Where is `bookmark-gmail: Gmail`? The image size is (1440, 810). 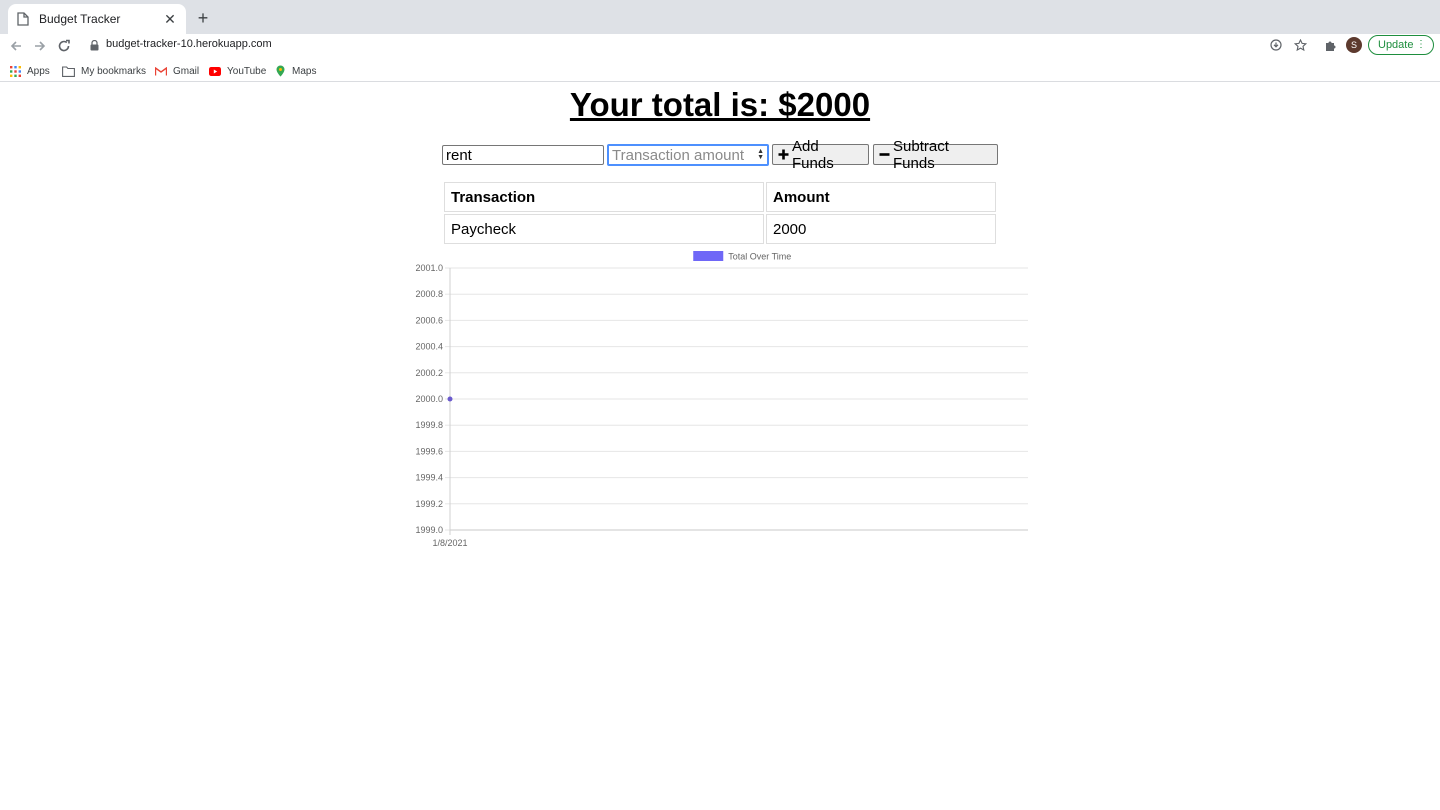 bookmark-gmail: Gmail is located at coordinates (177, 71).